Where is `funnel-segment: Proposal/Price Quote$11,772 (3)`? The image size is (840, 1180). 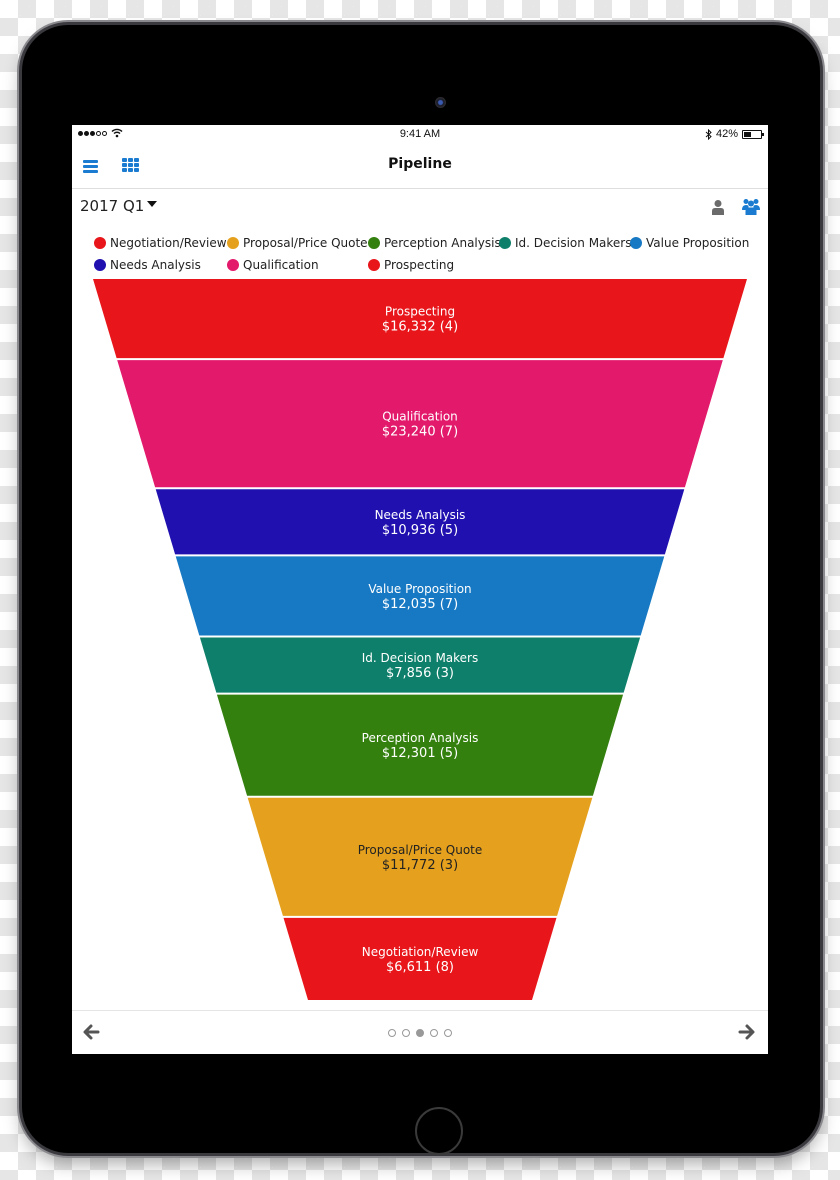 funnel-segment: Proposal/Price Quote$11,772 (3) is located at coordinates (420, 856).